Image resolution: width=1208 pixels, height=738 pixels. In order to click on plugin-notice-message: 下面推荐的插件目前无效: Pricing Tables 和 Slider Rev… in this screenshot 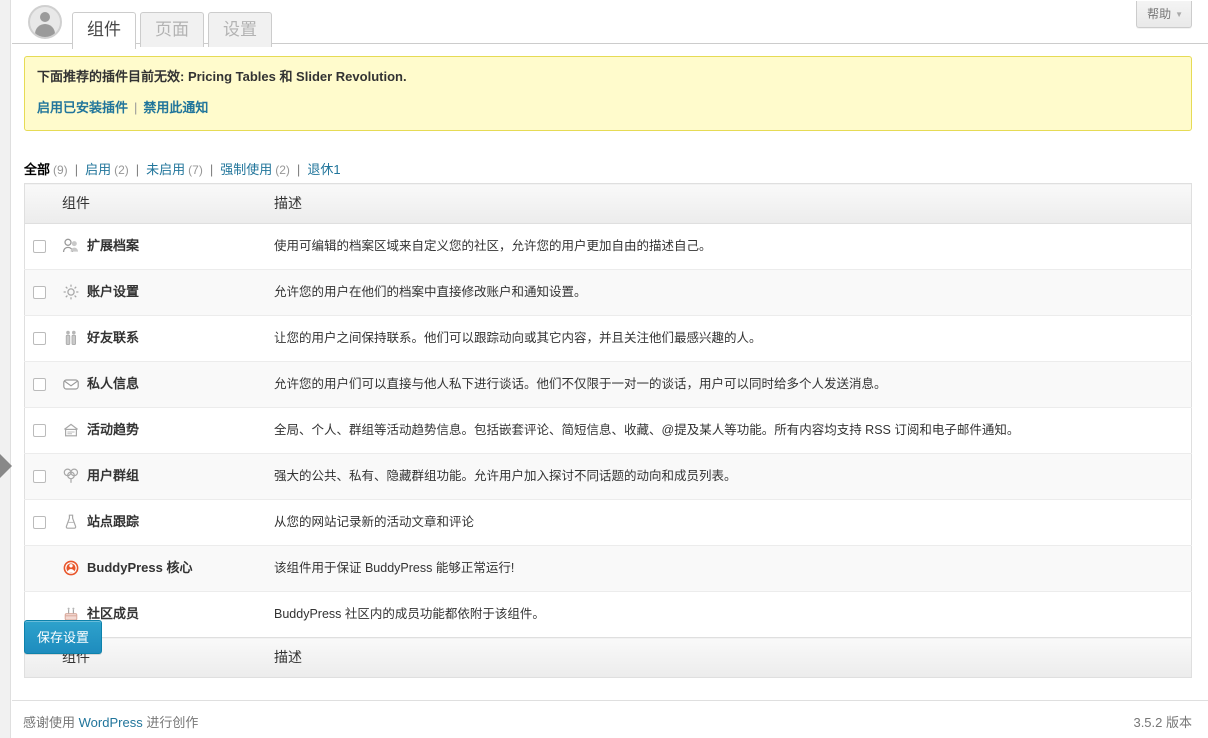, I will do `click(222, 76)`.